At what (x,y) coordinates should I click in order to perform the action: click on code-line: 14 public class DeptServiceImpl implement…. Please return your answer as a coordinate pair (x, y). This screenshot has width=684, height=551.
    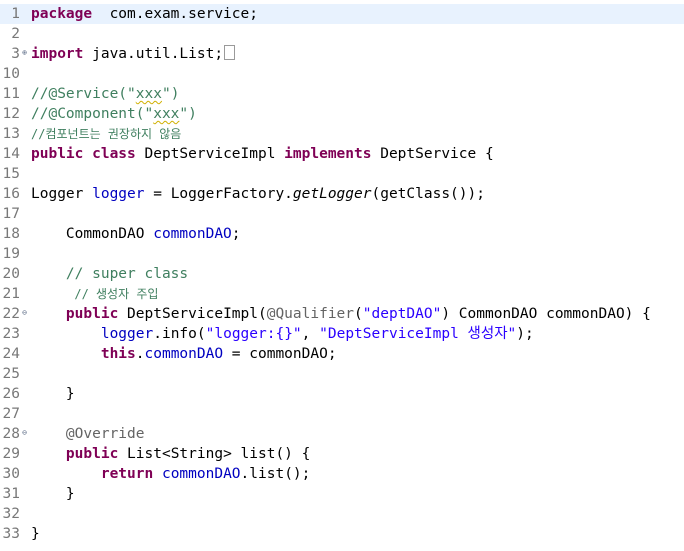
    Looking at the image, I should click on (342, 154).